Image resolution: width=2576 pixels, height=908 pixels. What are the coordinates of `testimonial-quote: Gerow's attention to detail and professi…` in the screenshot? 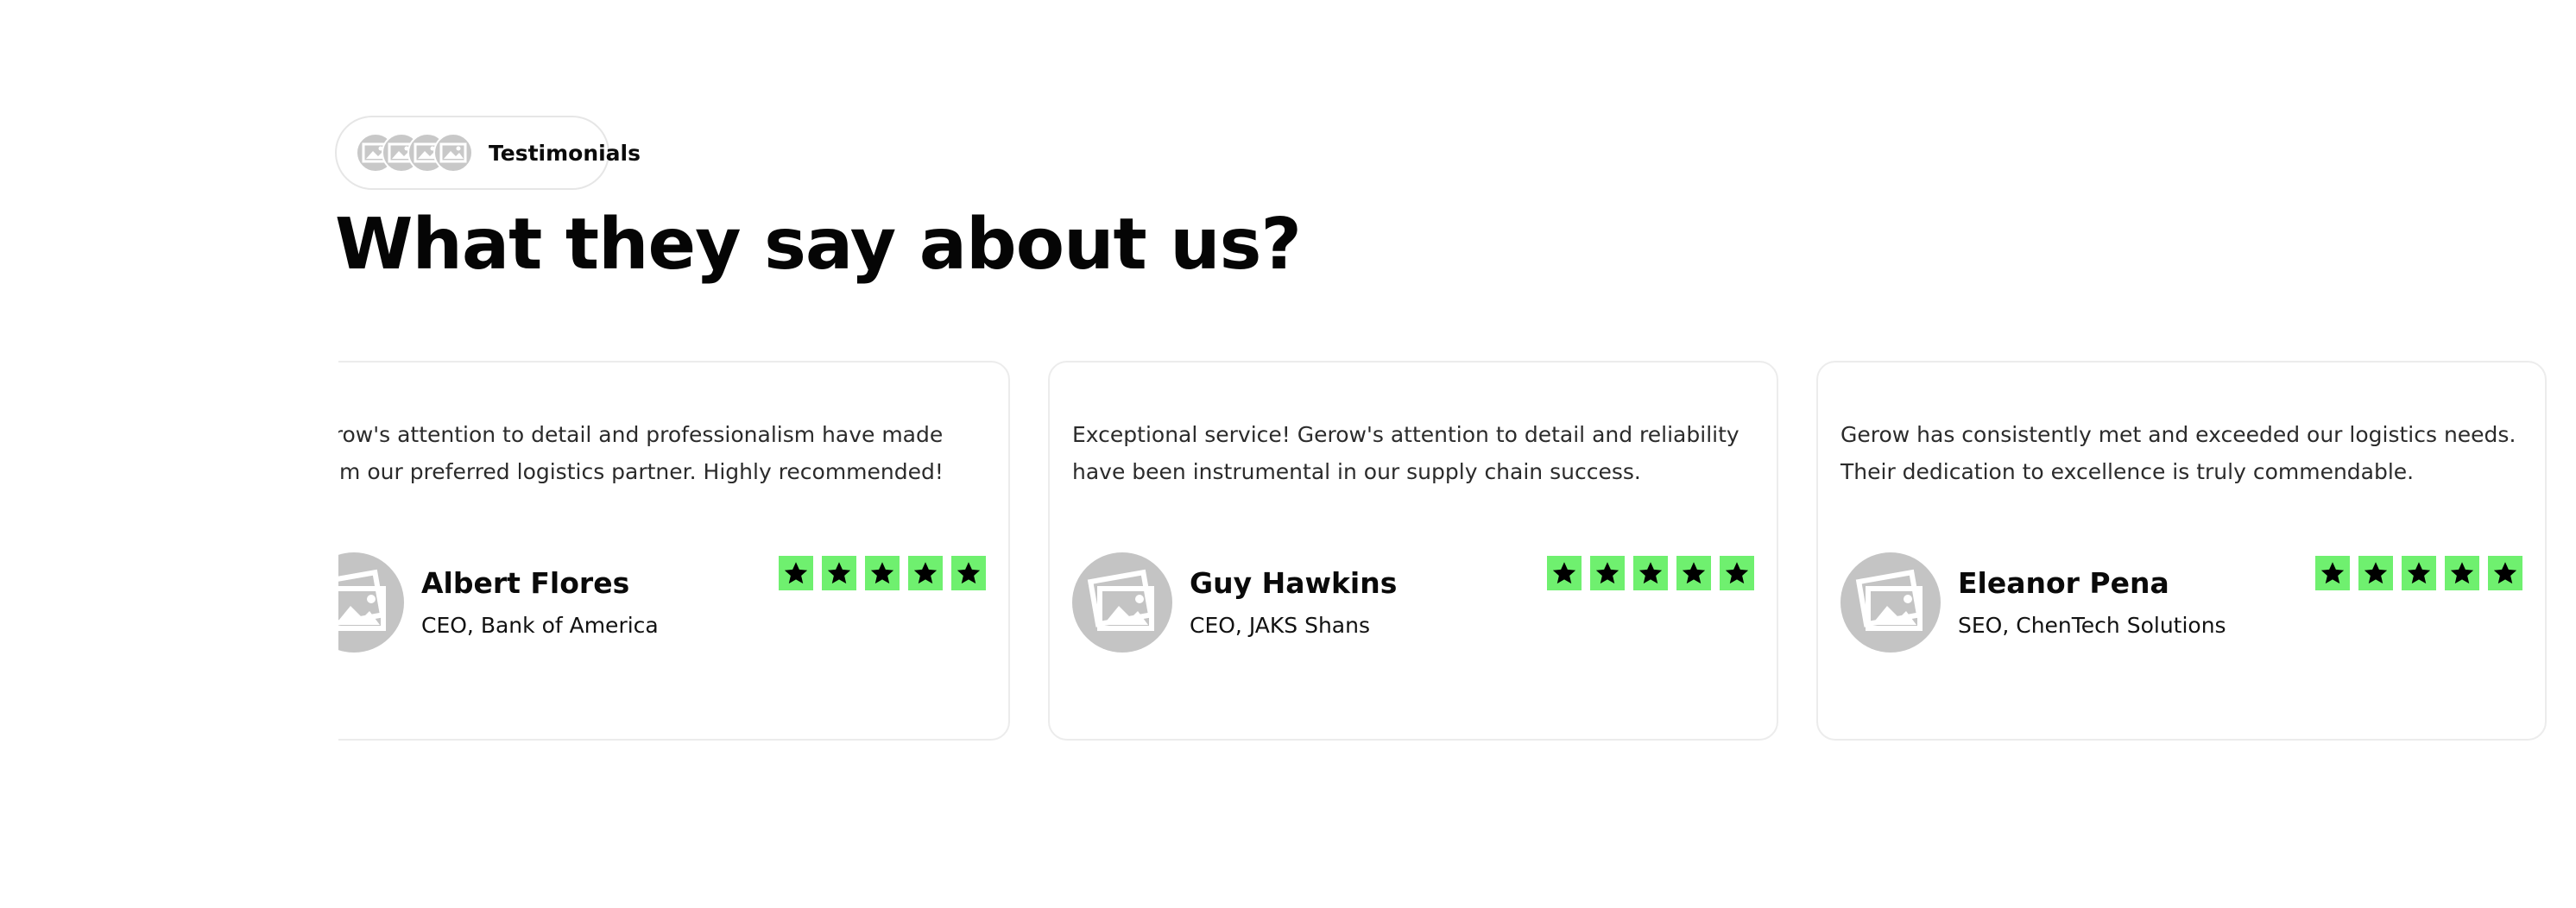 It's located at (641, 453).